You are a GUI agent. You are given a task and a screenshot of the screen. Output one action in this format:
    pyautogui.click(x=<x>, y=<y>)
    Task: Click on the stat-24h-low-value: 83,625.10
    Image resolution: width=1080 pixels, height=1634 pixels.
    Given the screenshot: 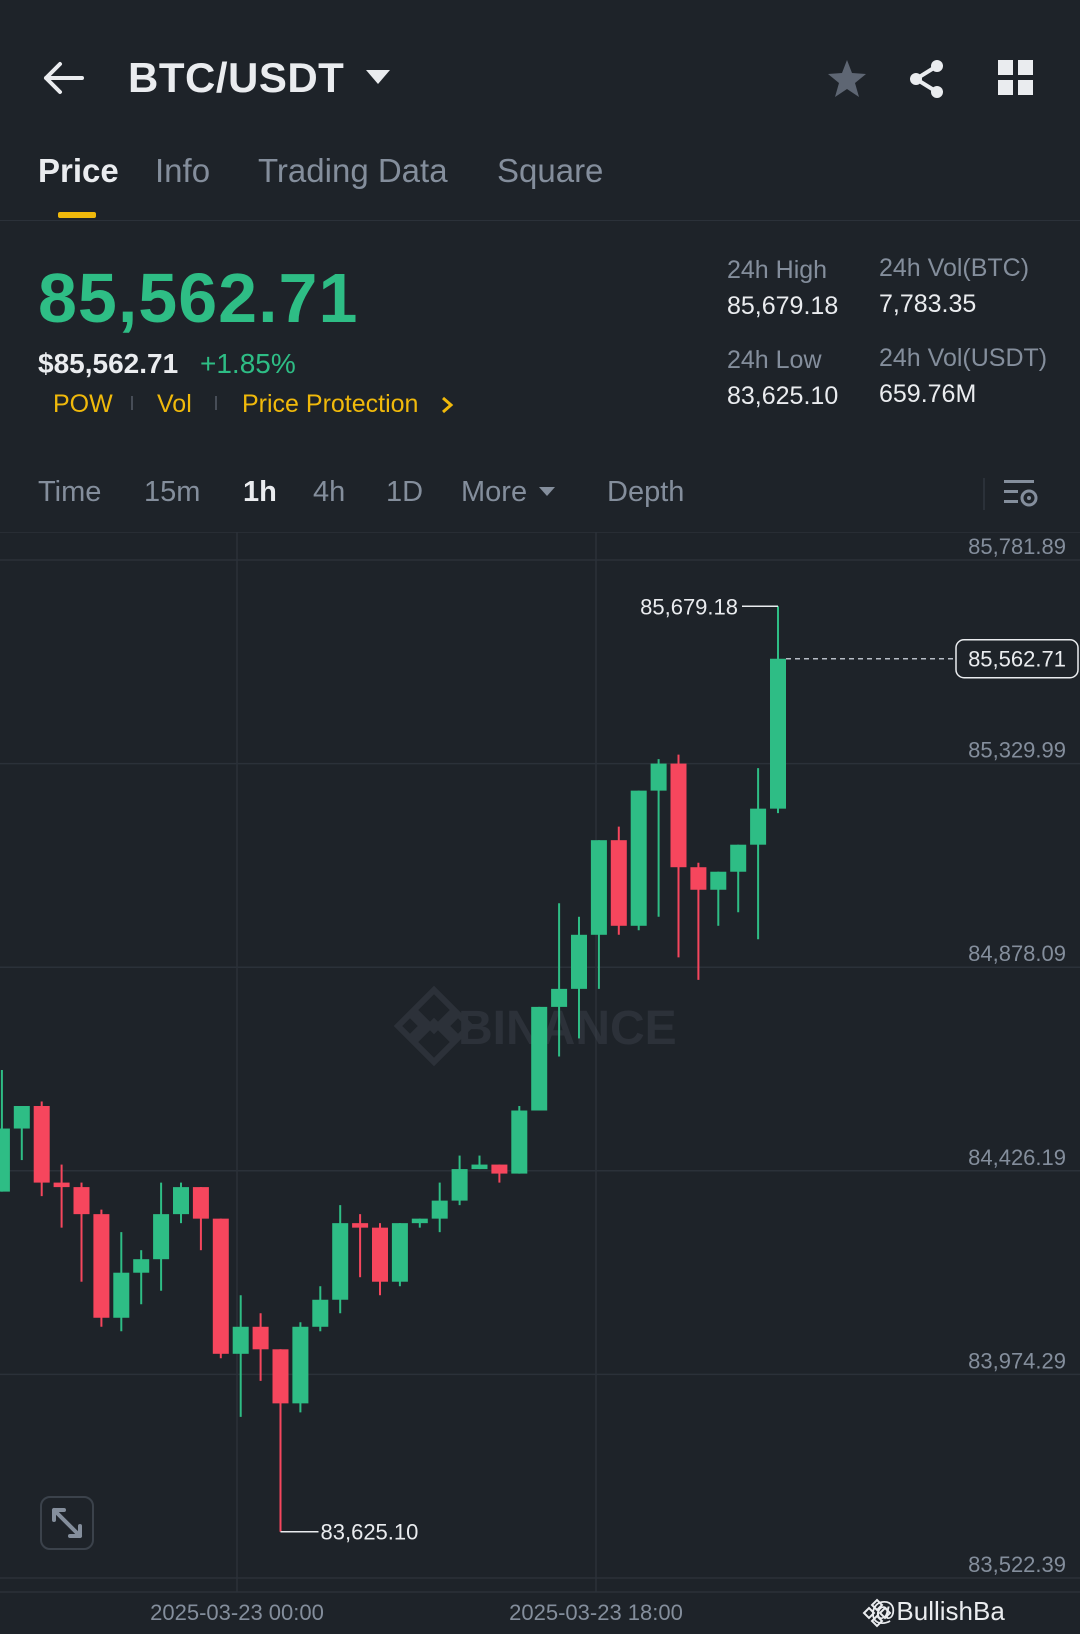 What is the action you would take?
    pyautogui.click(x=783, y=396)
    